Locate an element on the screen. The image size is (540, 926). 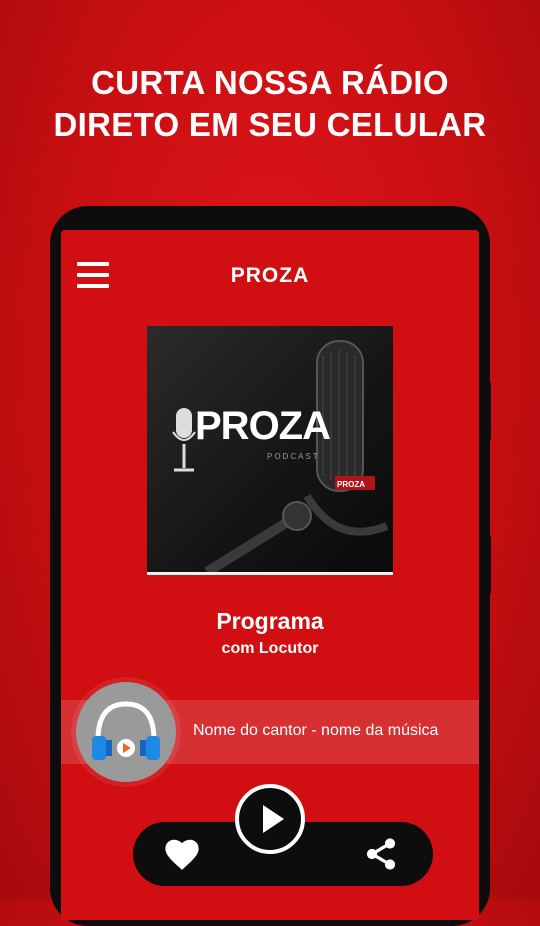
program-title: Programa is located at coordinates (270, 621).